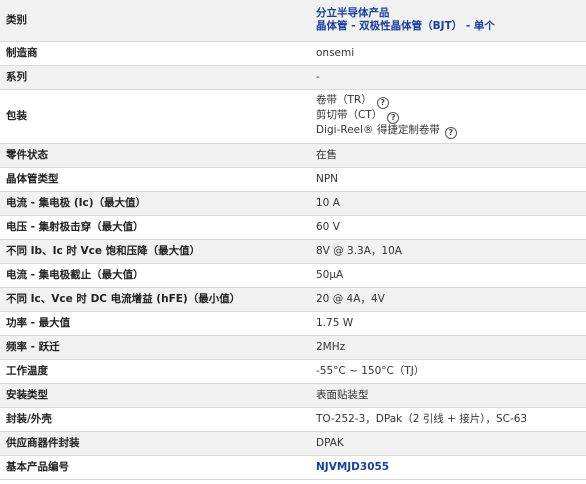 This screenshot has height=484, width=586. What do you see at coordinates (349, 114) in the screenshot?
I see `packaging-option-text: 剪切带（CT）` at bounding box center [349, 114].